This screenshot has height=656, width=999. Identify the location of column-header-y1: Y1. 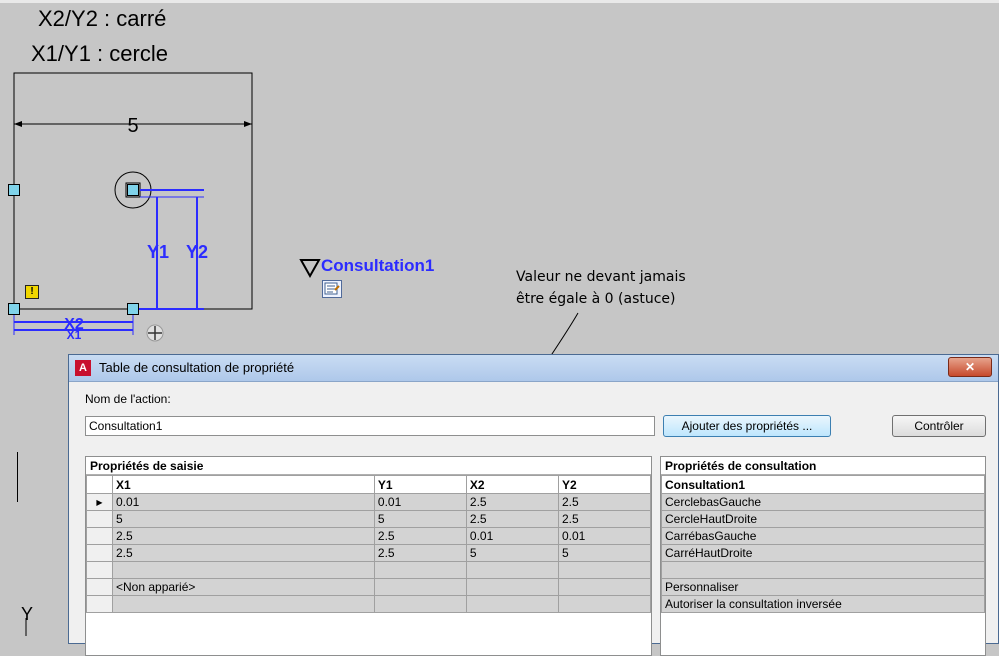
(420, 484).